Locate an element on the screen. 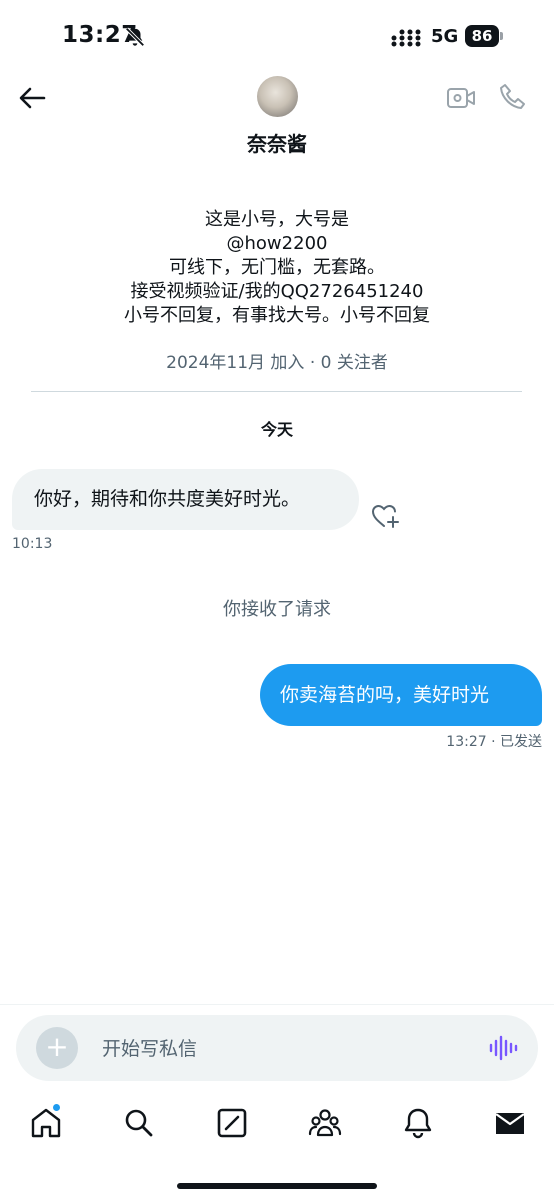 The height and width of the screenshot is (1200, 554). add-media-button: + is located at coordinates (57, 1048).